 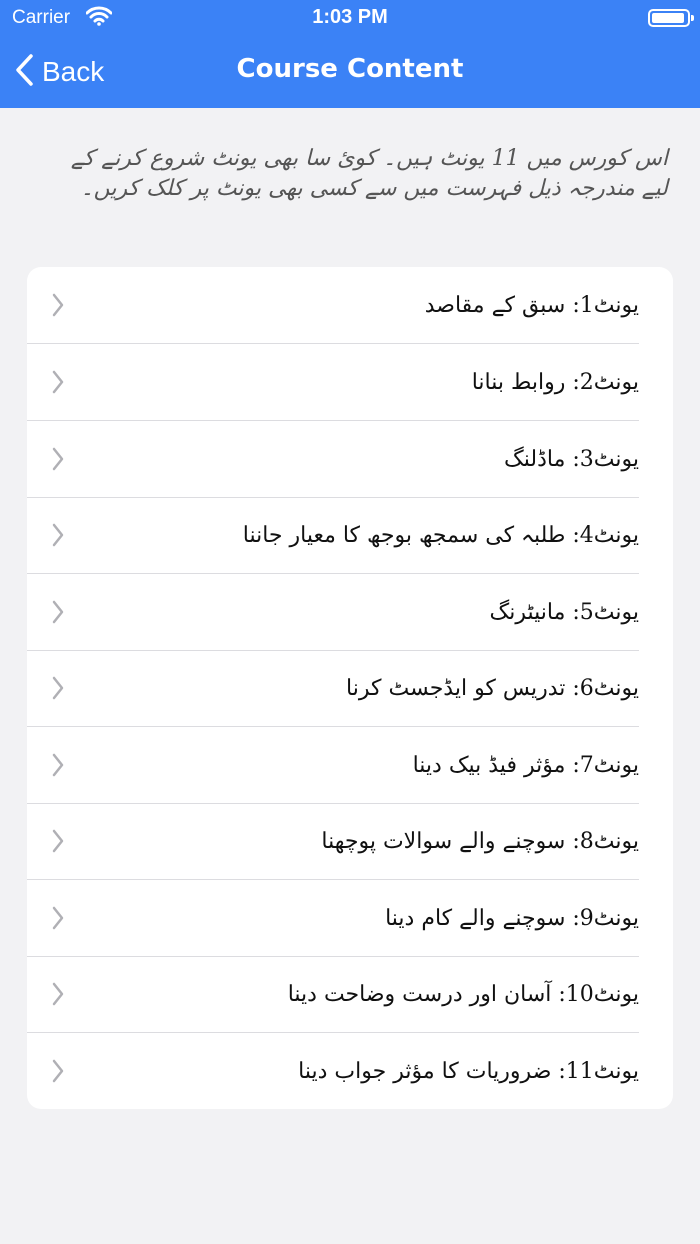 What do you see at coordinates (440, 535) in the screenshot?
I see `unit-label: یونٹ4: طلبہ کی سمجھ بوجھ کا معیار جاننا` at bounding box center [440, 535].